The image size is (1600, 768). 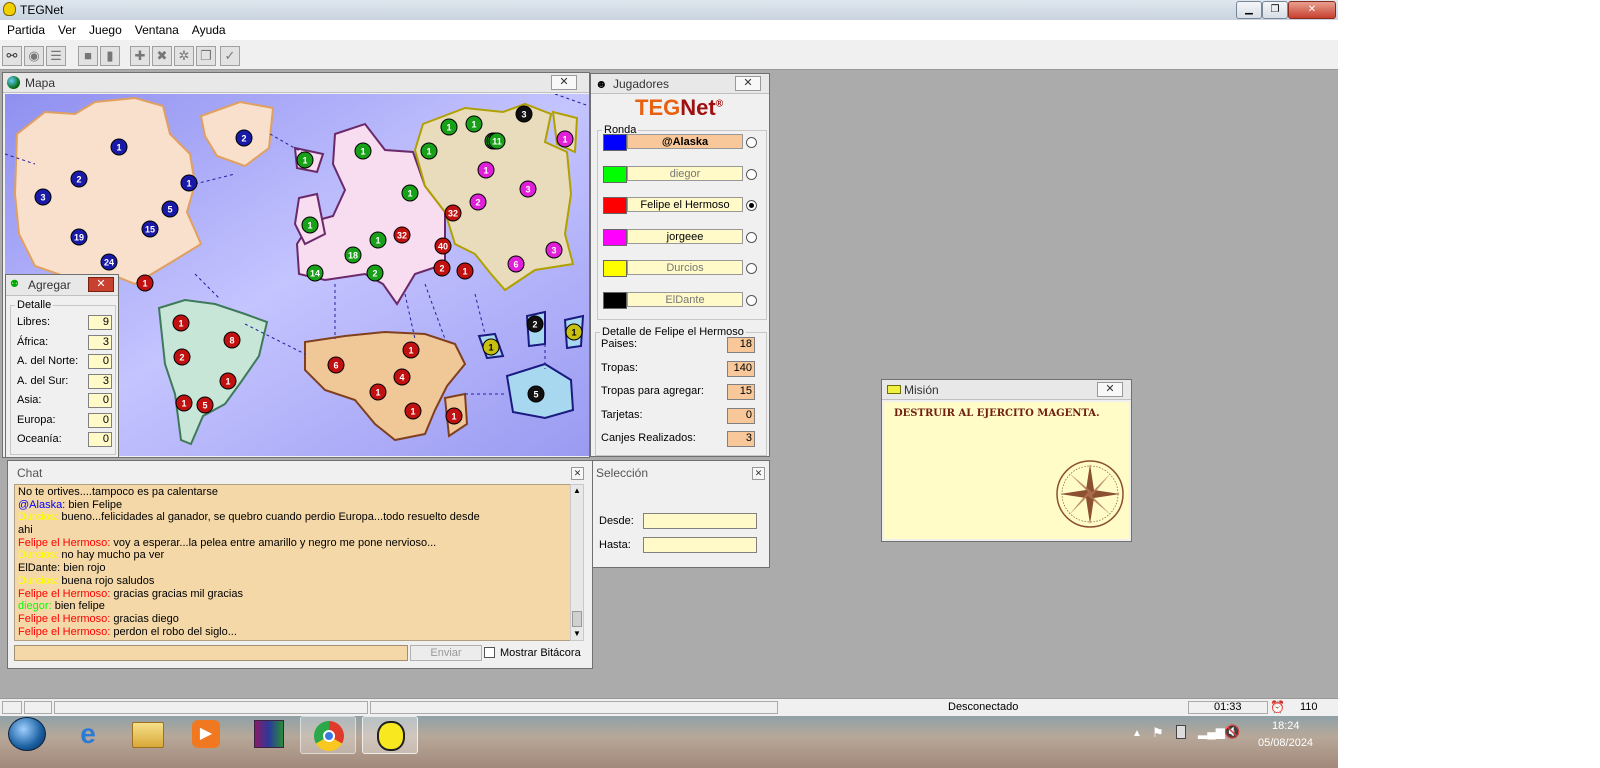 I want to click on menu-ayuda: Ayuda, so click(x=208, y=28).